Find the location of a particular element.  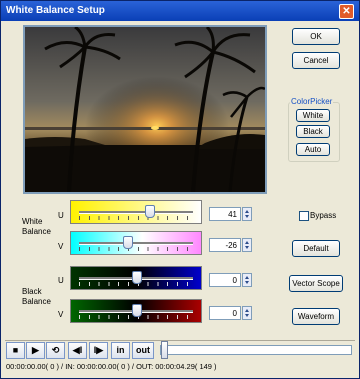

white-v-track is located at coordinates (136, 243).